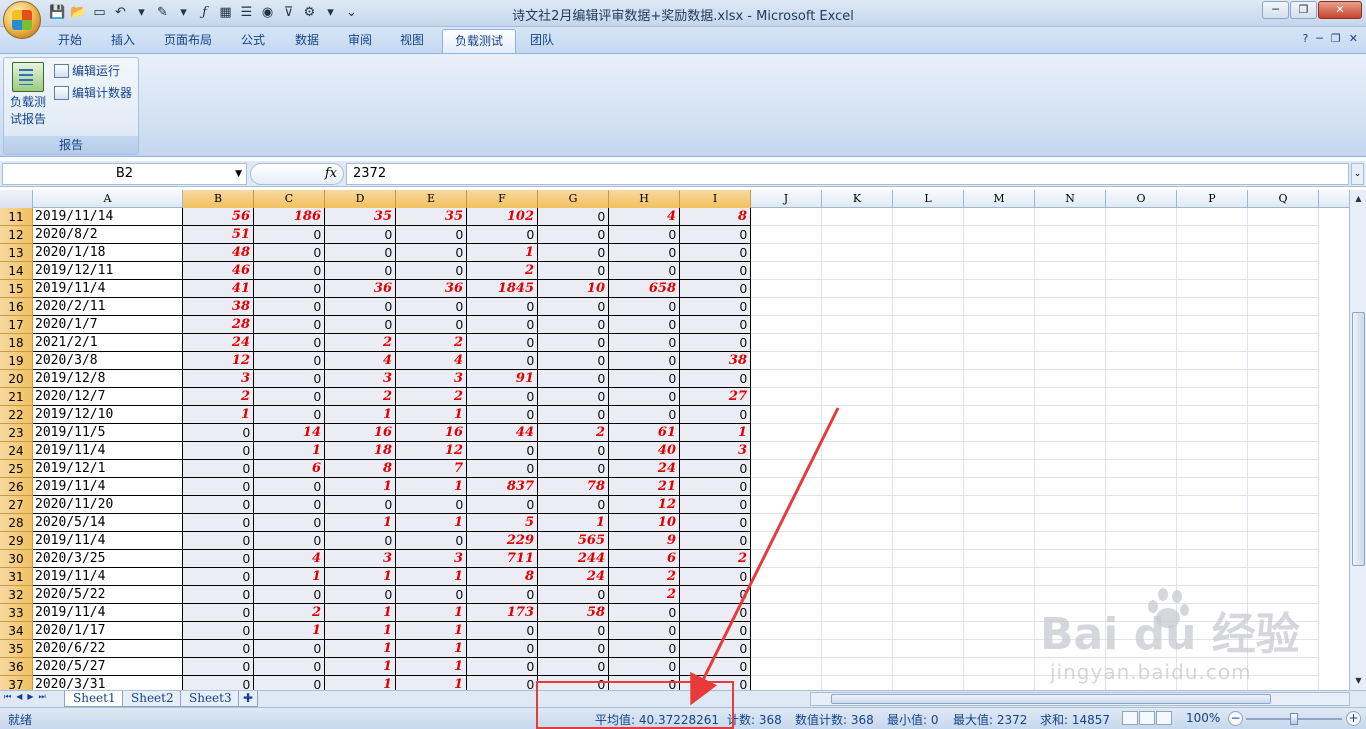  Describe the element at coordinates (218, 307) in the screenshot. I see `cell-b: 38` at that location.